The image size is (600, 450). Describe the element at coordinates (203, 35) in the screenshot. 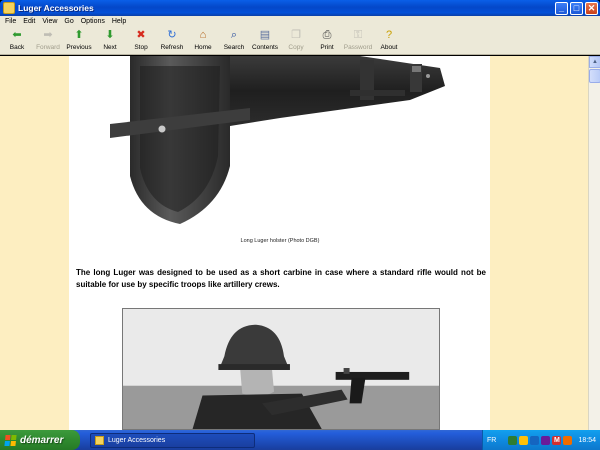

I see `home-icon: ⌂` at that location.